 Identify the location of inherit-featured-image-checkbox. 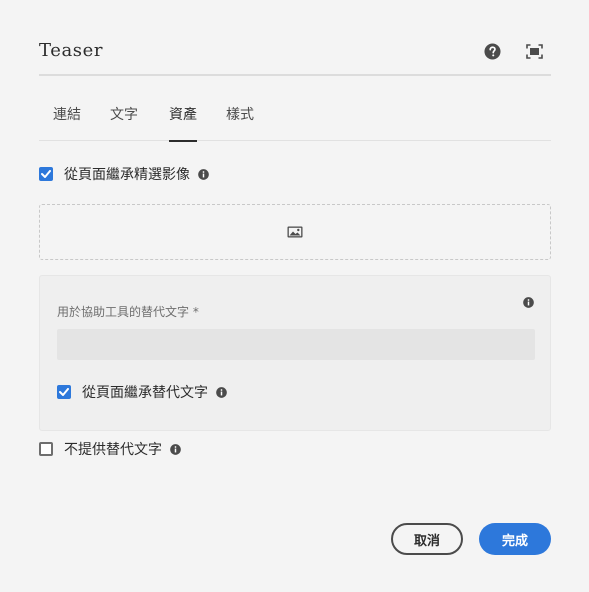
(46, 174).